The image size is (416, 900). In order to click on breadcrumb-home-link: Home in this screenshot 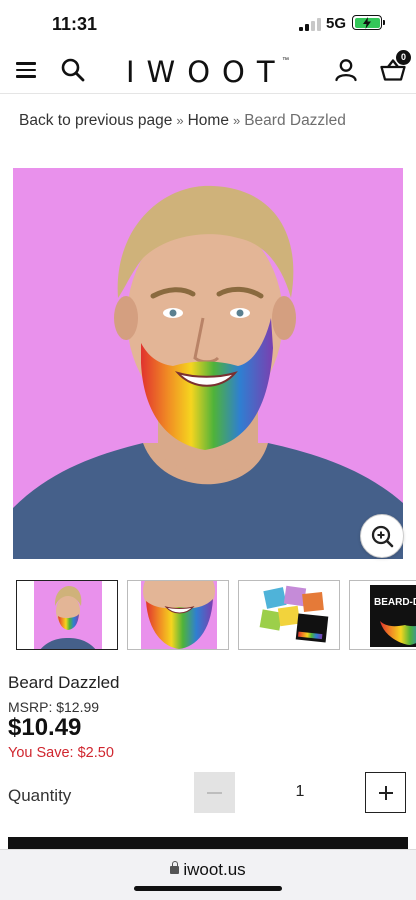, I will do `click(208, 120)`.